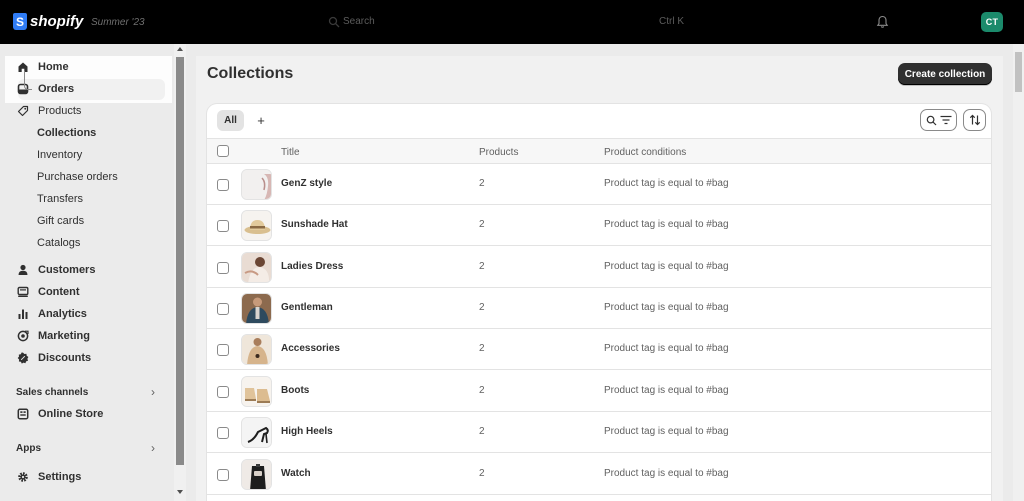 The width and height of the screenshot is (1024, 501). I want to click on collection-title: Gentleman, so click(307, 307).